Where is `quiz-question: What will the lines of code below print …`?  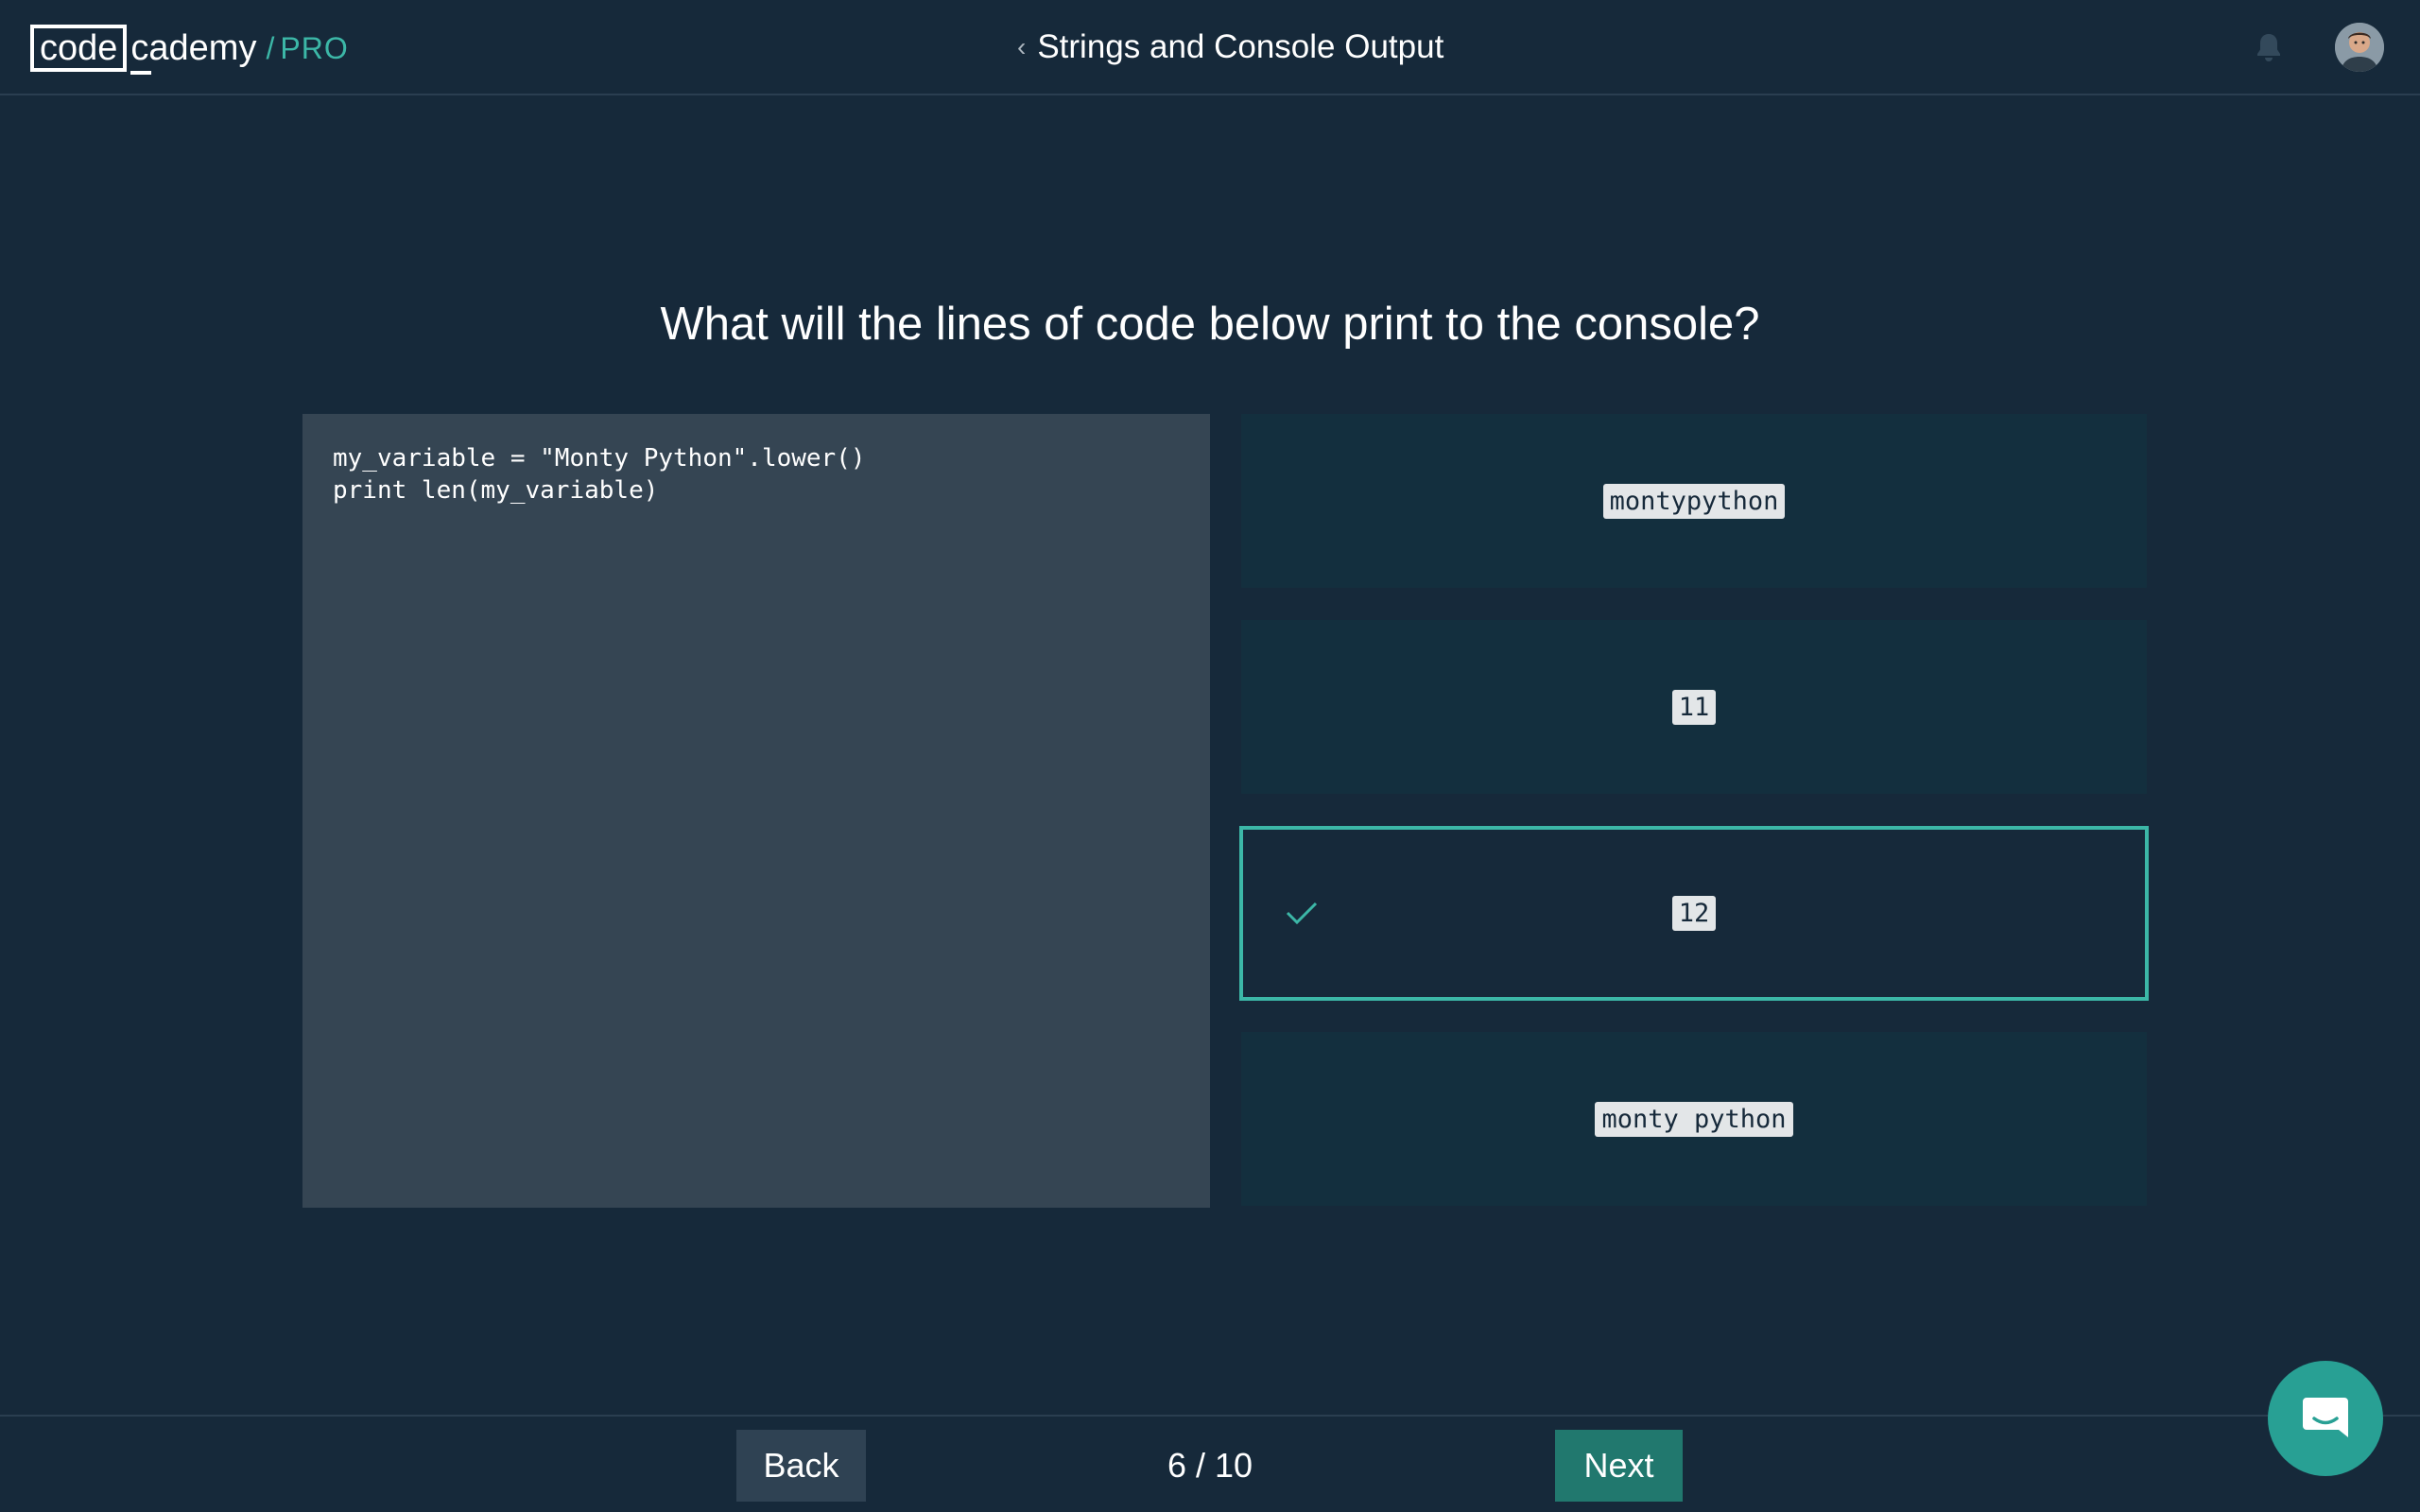 quiz-question: What will the lines of code below print … is located at coordinates (1210, 324).